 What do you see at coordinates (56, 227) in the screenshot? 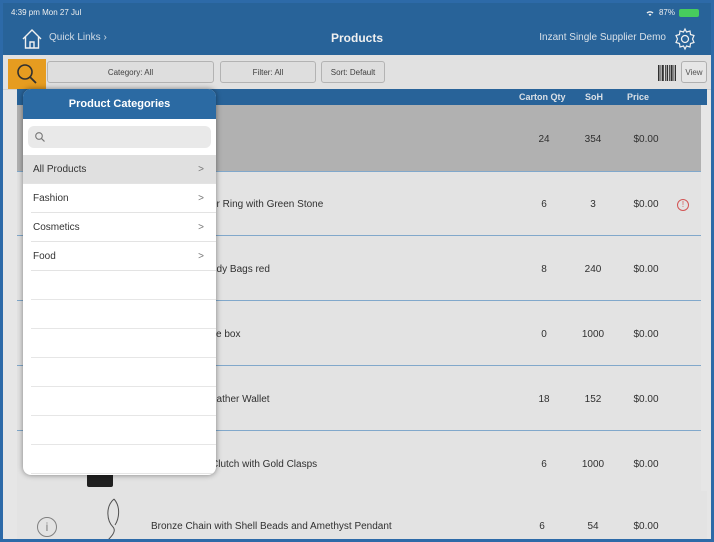
I see `category-label: Cosmetics` at bounding box center [56, 227].